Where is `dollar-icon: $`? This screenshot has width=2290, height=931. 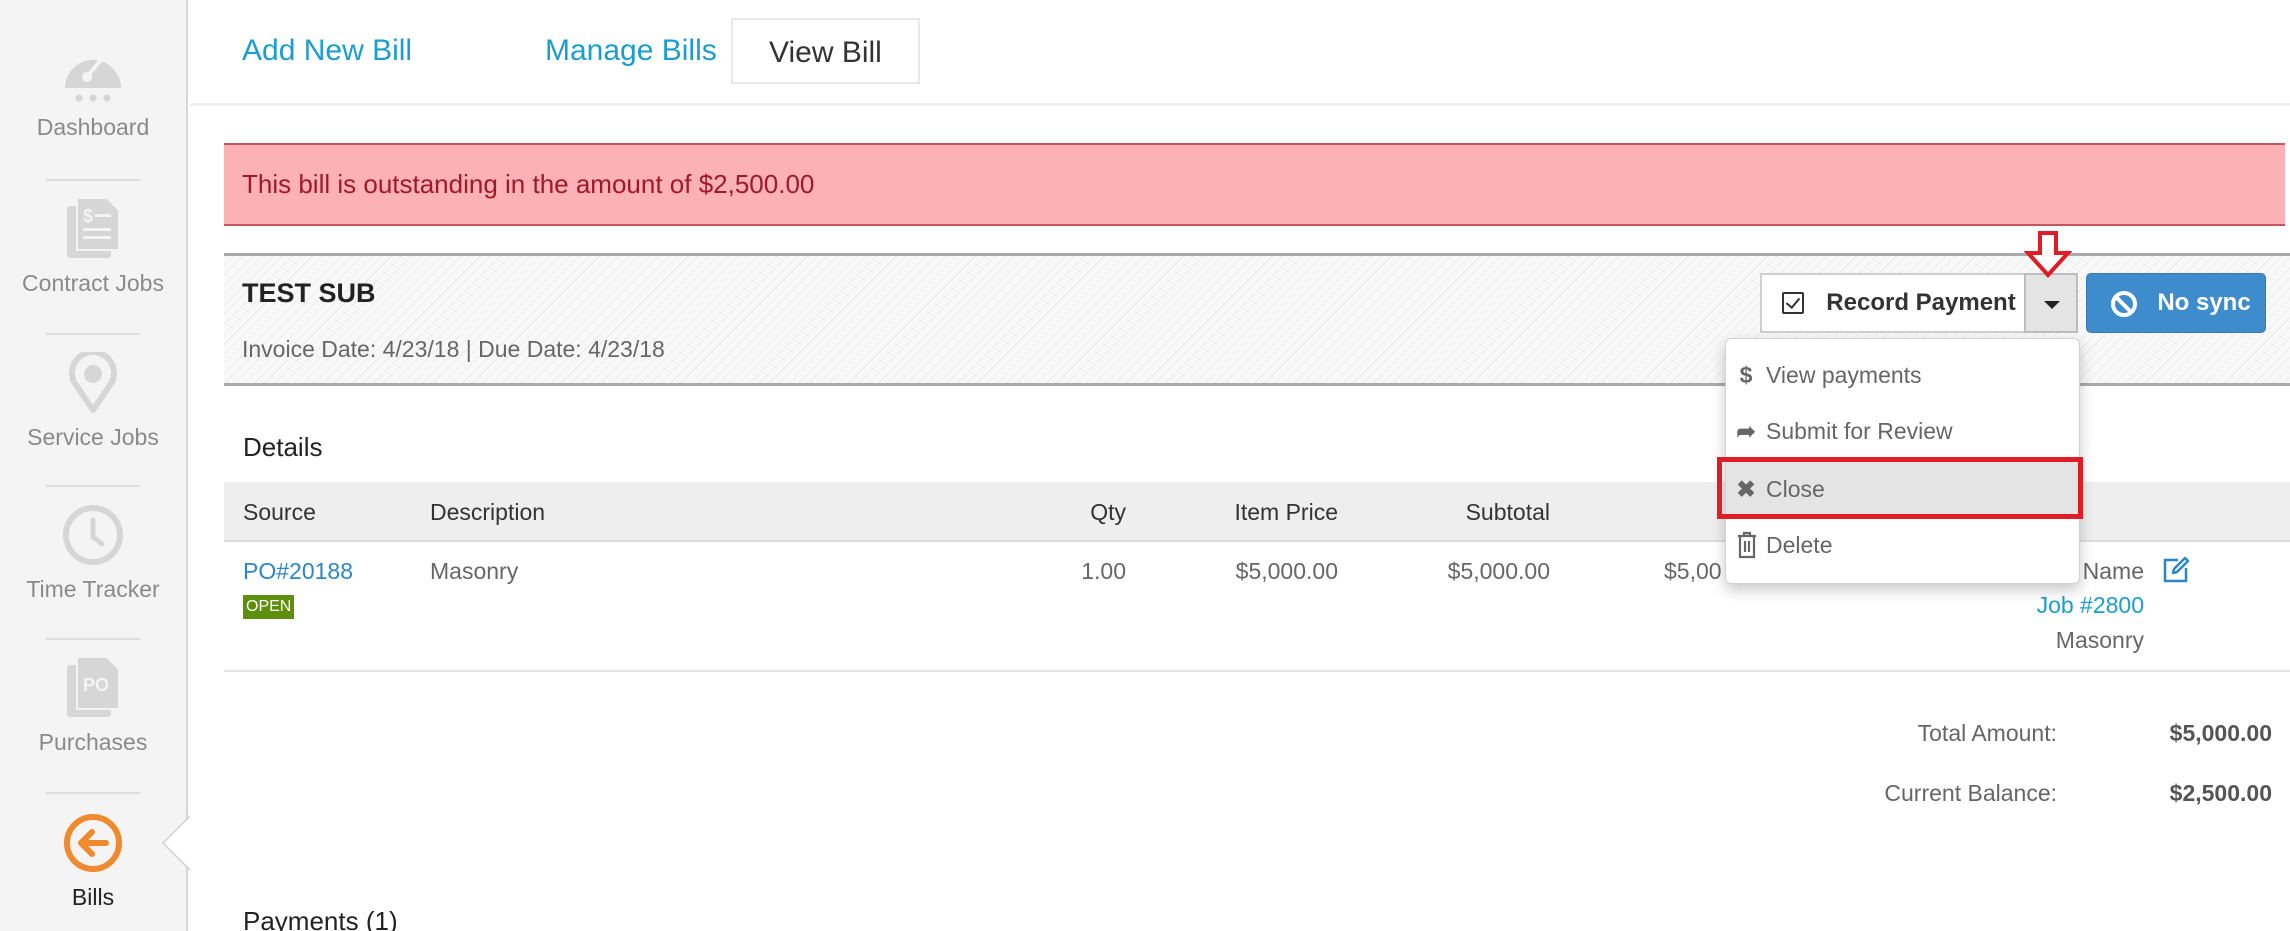
dollar-icon: $ is located at coordinates (1746, 375).